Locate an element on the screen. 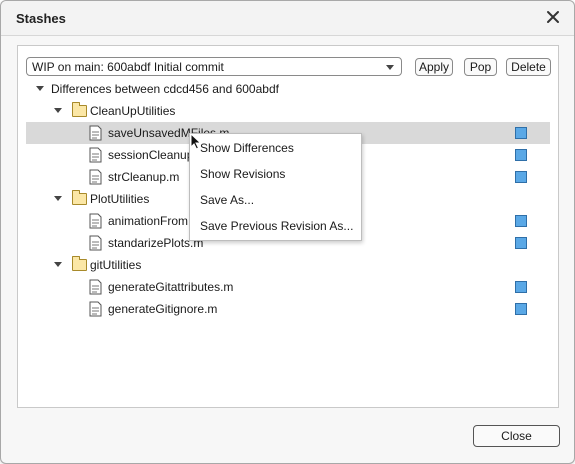 Image resolution: width=575 pixels, height=464 pixels. close-icon is located at coordinates (553, 17).